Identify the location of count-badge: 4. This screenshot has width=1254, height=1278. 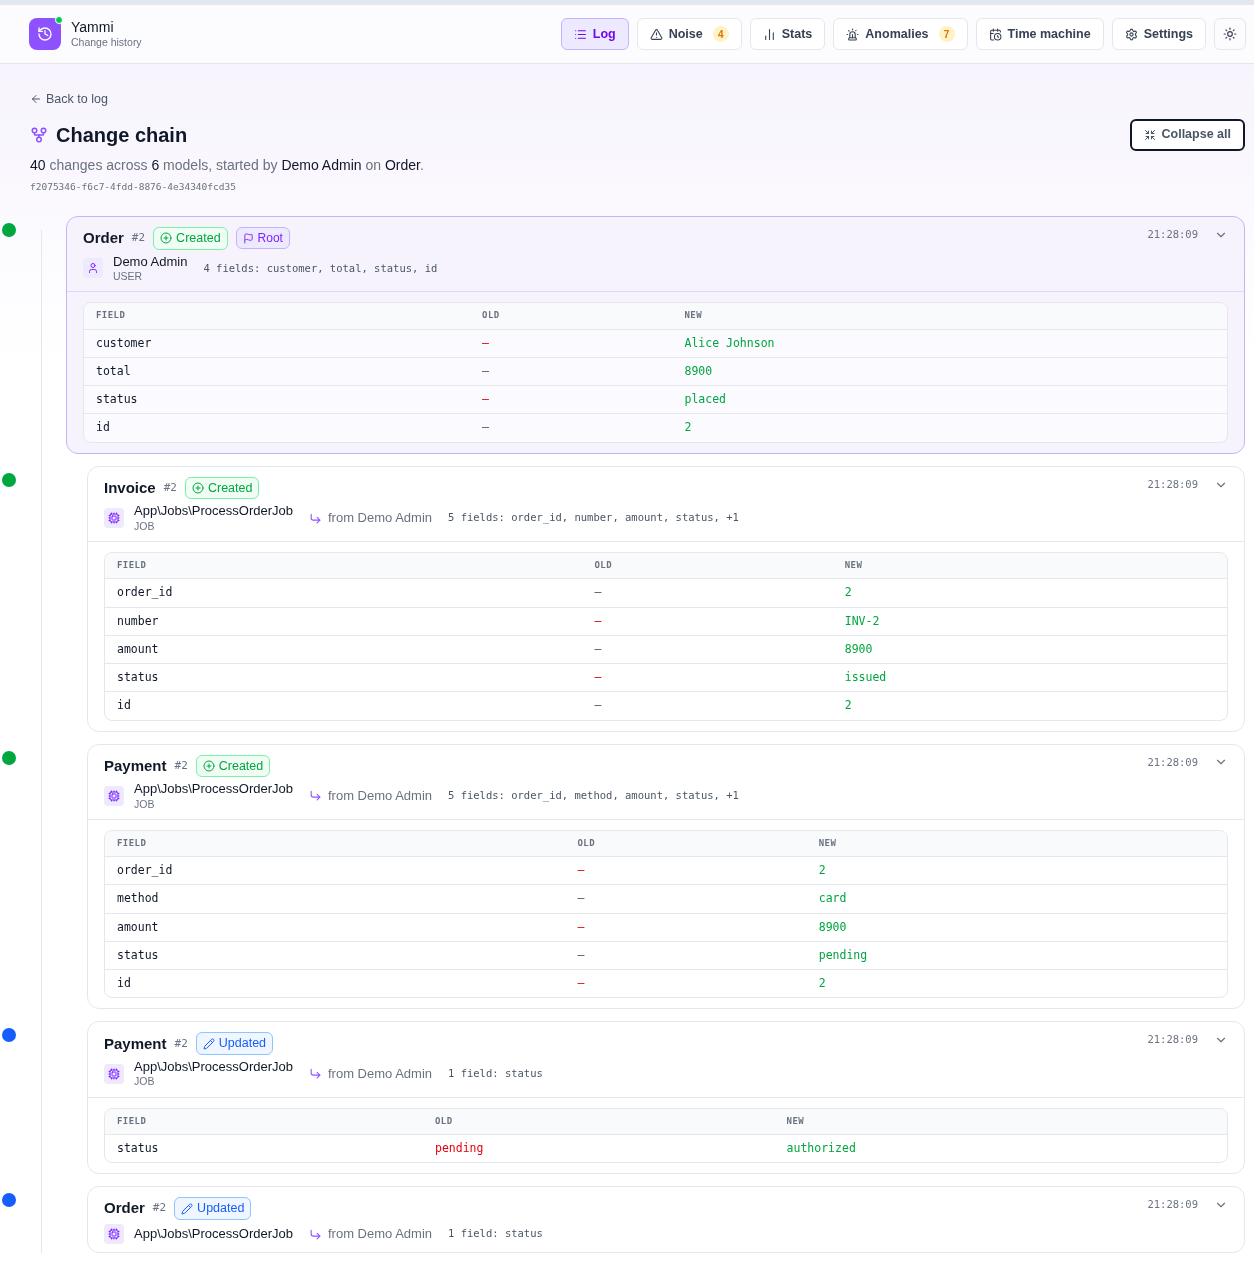
(720, 34).